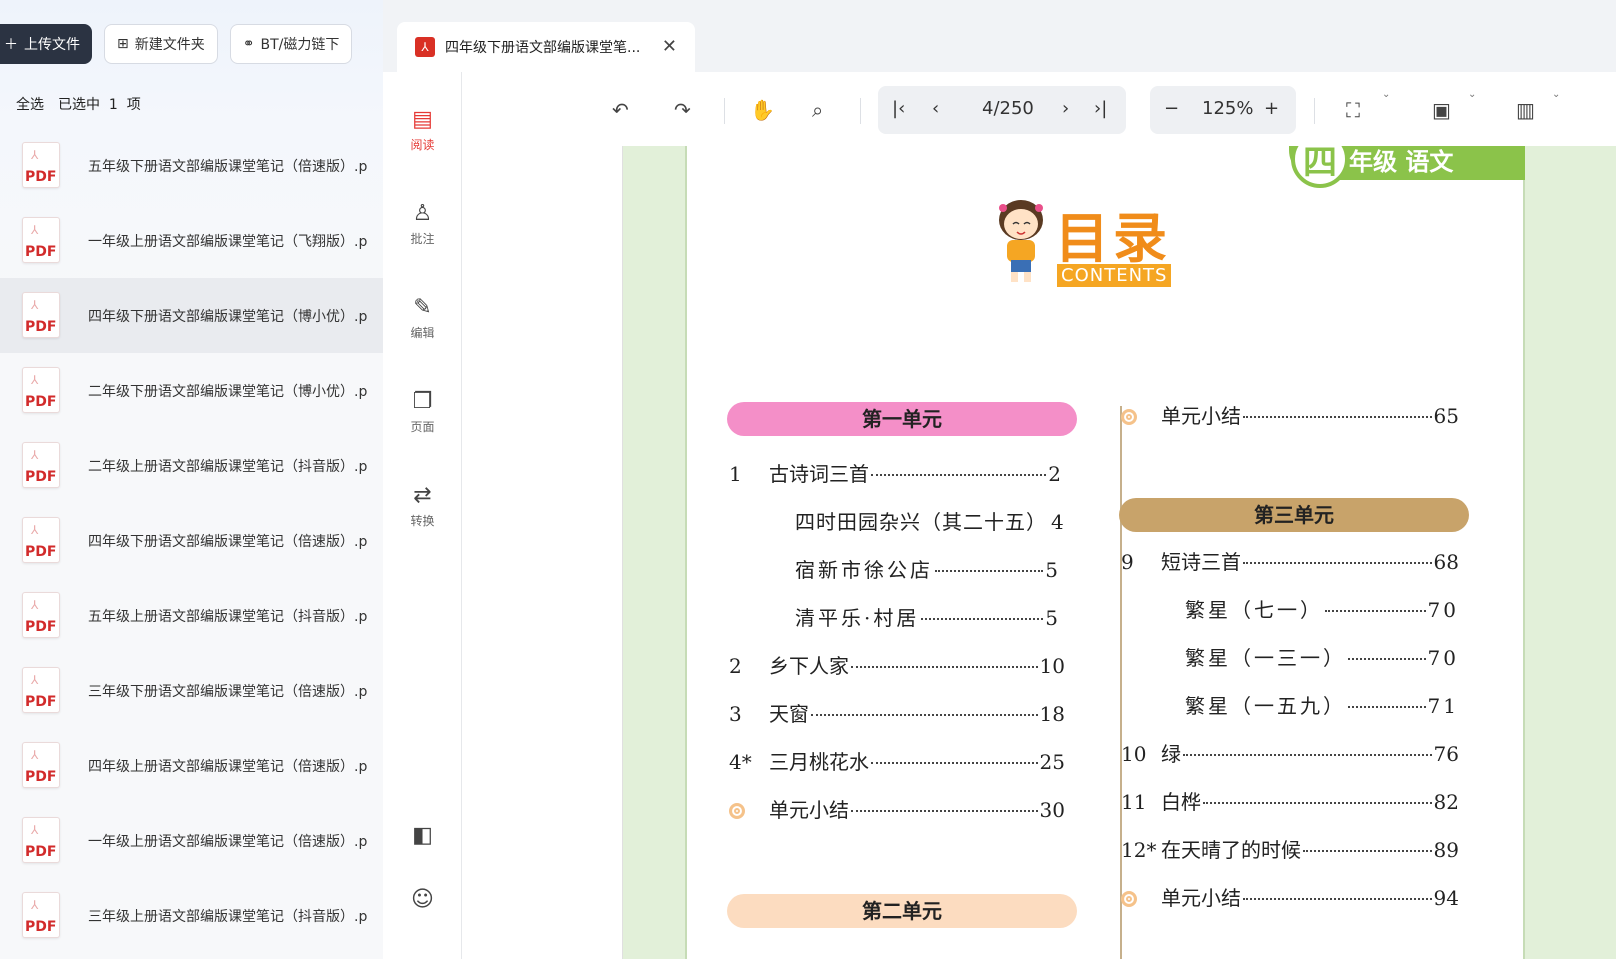  What do you see at coordinates (1353, 110) in the screenshot?
I see `fit-page-icon: ⛶` at bounding box center [1353, 110].